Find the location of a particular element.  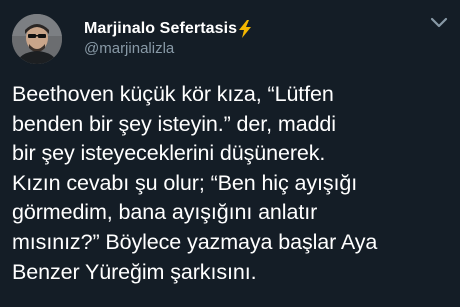

user-handle: @marjinalizla is located at coordinates (129, 48).